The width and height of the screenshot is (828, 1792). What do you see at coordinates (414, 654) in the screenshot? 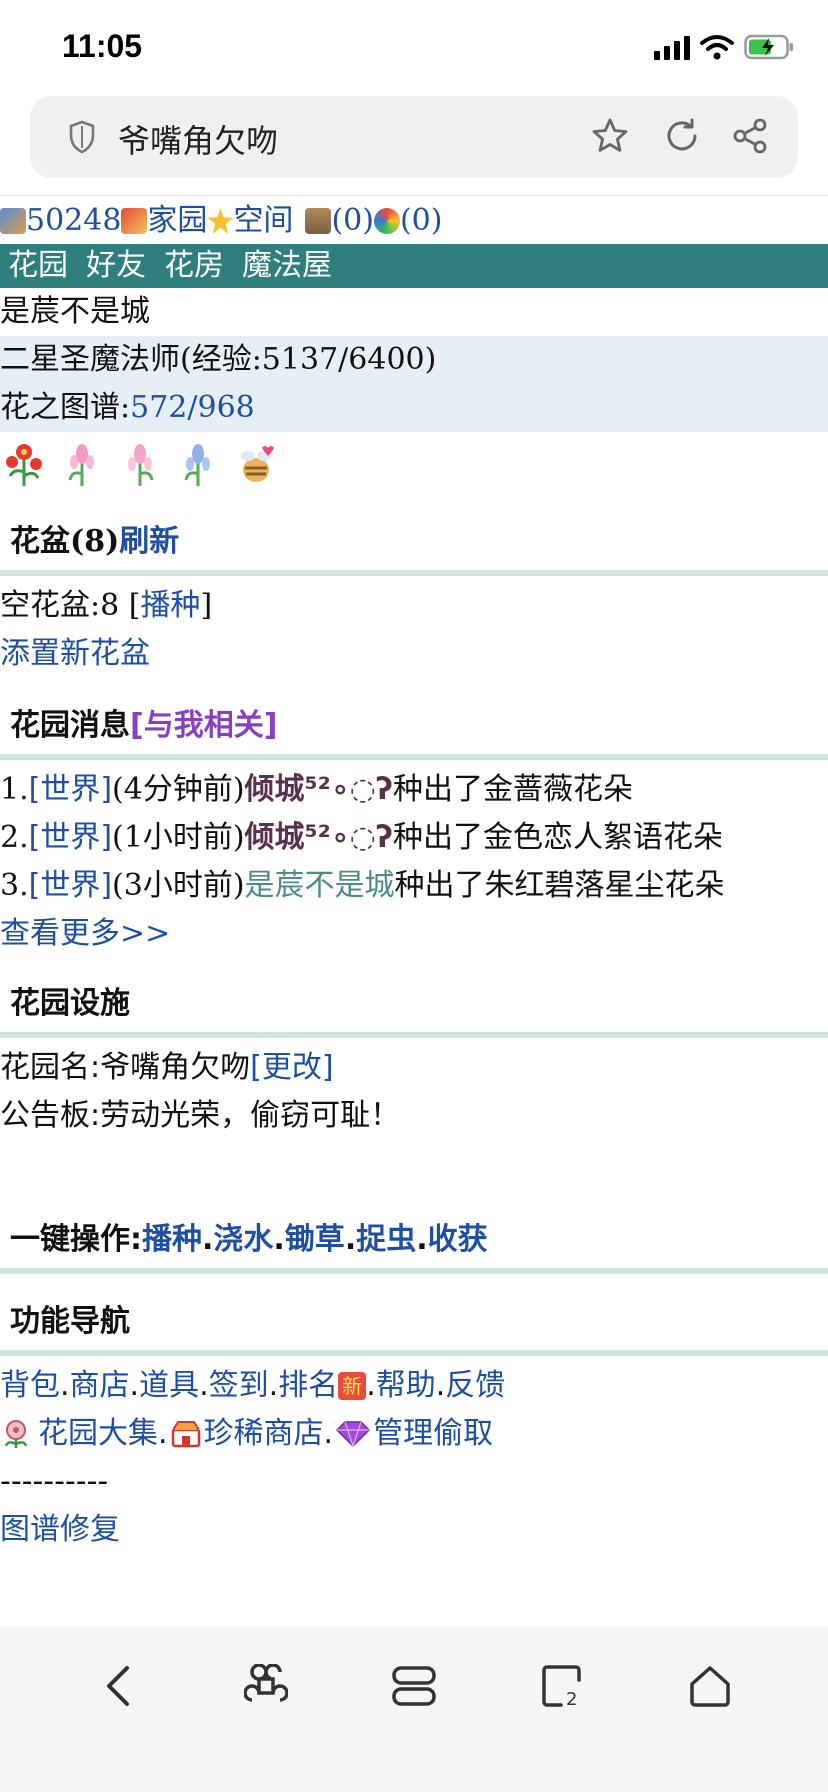
I see `add-pot-row: 添置新花盆` at bounding box center [414, 654].